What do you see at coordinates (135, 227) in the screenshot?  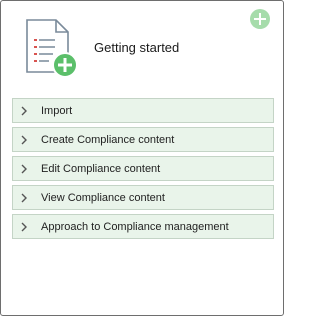 I see `menu-item-label: Approach to Compliance management` at bounding box center [135, 227].